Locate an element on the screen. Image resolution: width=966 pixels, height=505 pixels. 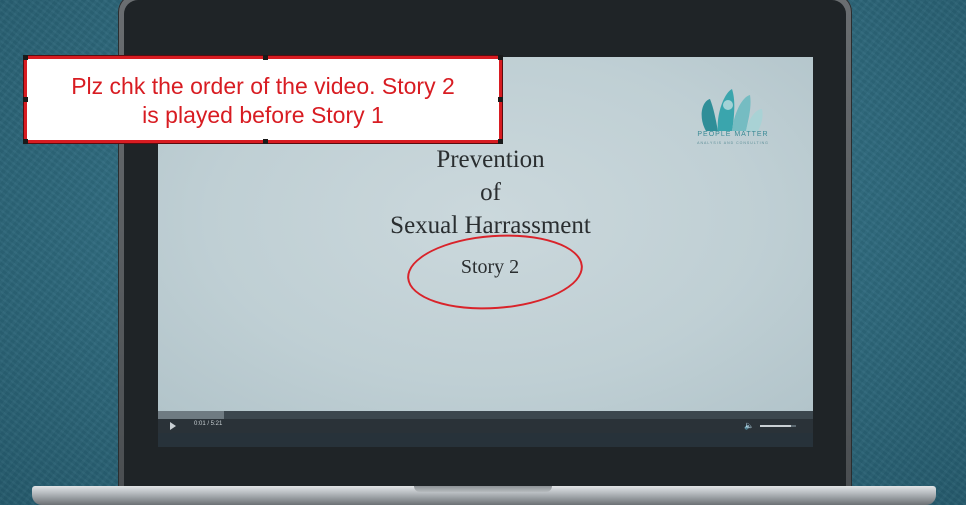
logo-text: PEOPLE MATTER is located at coordinates (733, 134).